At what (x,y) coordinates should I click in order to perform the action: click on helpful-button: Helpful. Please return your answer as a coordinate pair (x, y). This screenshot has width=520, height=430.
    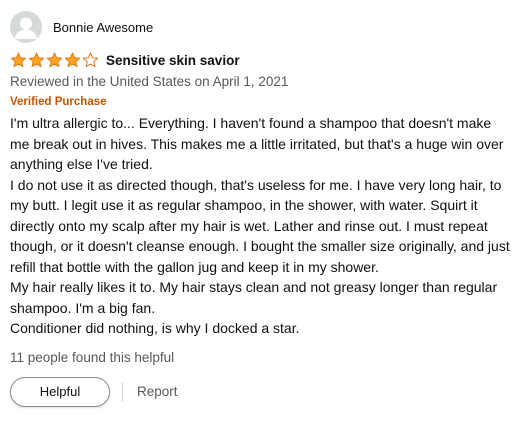
    Looking at the image, I should click on (60, 391).